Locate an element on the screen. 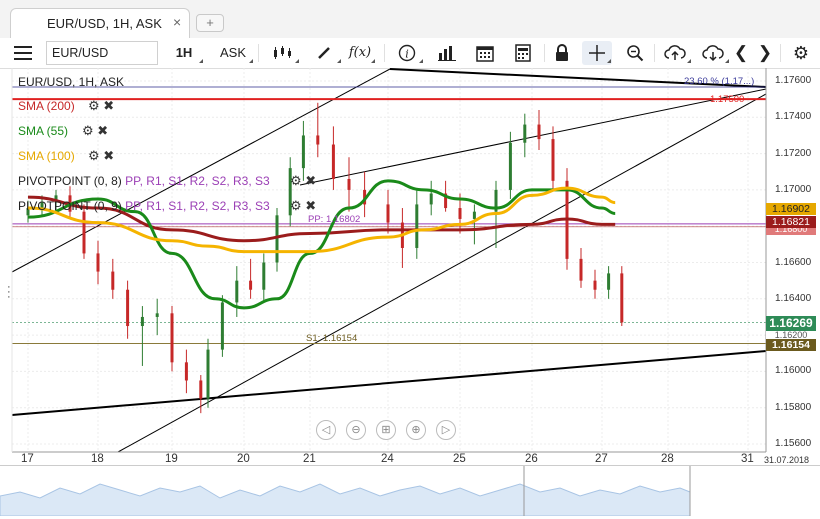 This screenshot has width=820, height=519. info-icon: i is located at coordinates (407, 53).